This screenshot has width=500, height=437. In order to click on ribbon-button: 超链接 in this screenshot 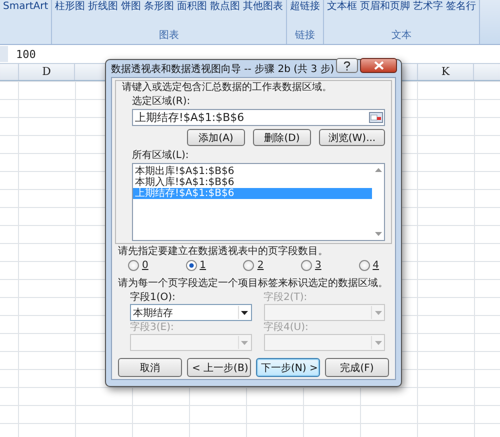, I will do `click(305, 7)`.